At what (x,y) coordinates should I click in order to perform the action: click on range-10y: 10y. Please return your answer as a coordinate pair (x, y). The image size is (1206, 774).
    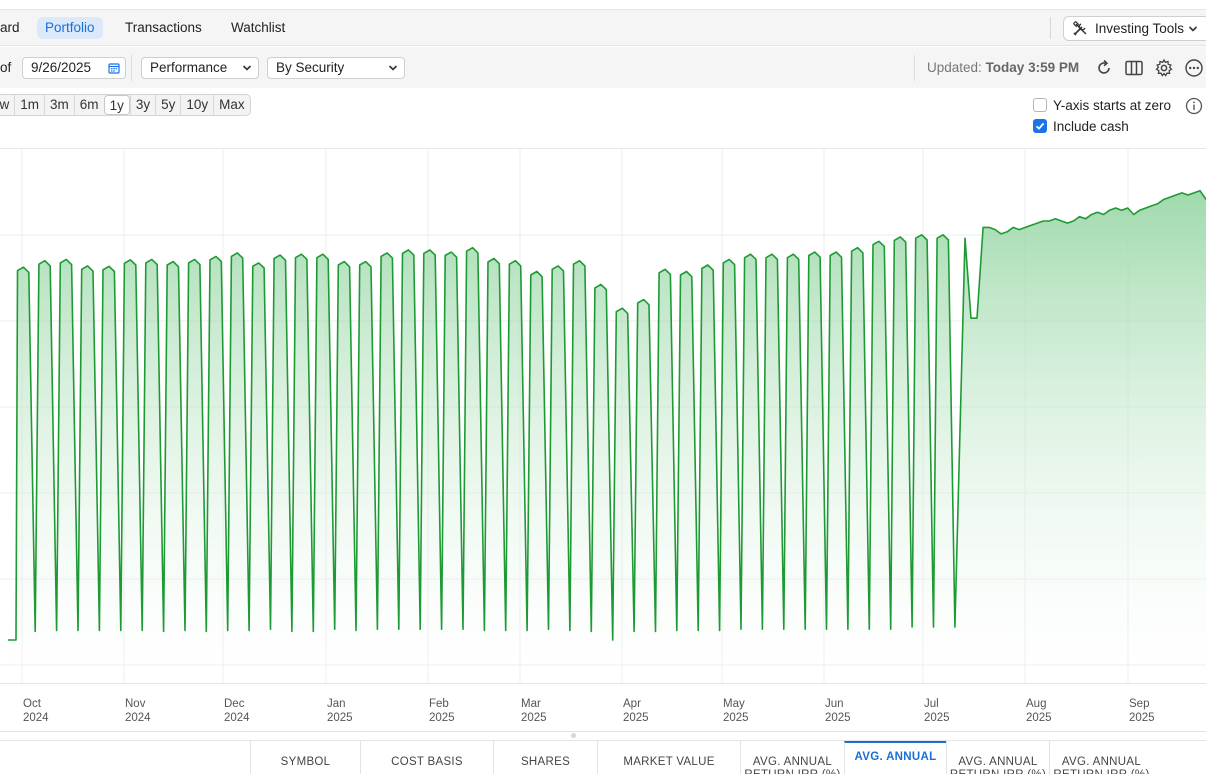
    Looking at the image, I should click on (196, 105).